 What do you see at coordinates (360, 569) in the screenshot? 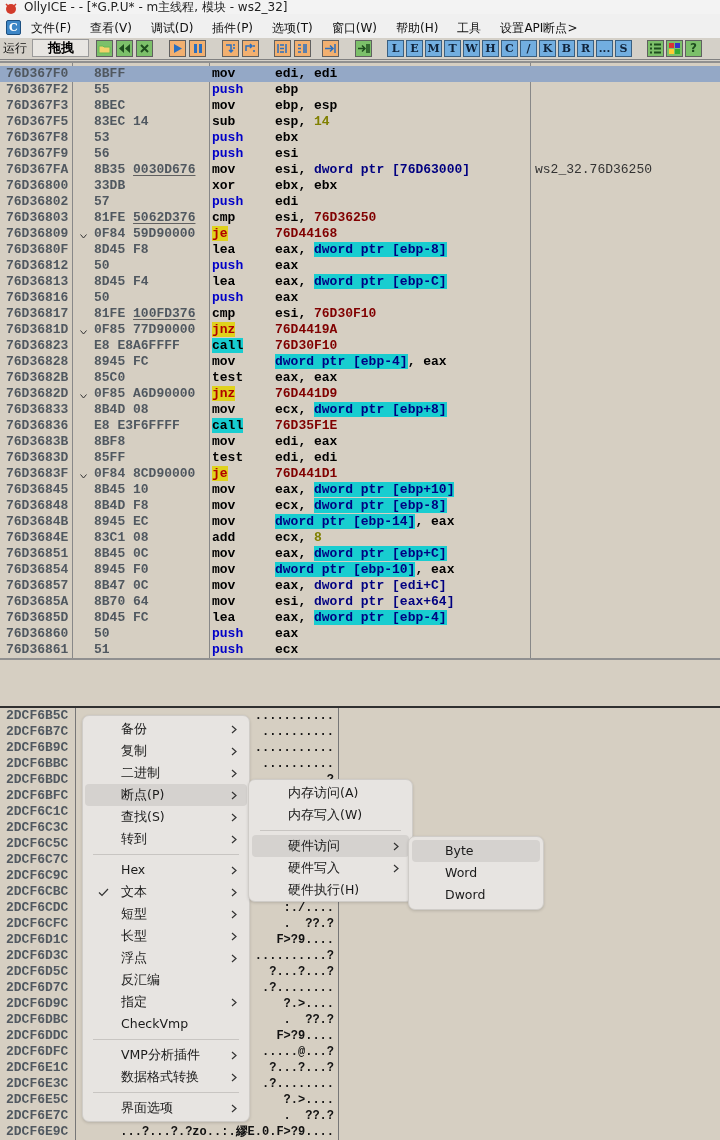
I see `disassembly-row: 76D36854 8945 F0 mov dword ptr [ebp-10], eax` at bounding box center [360, 569].